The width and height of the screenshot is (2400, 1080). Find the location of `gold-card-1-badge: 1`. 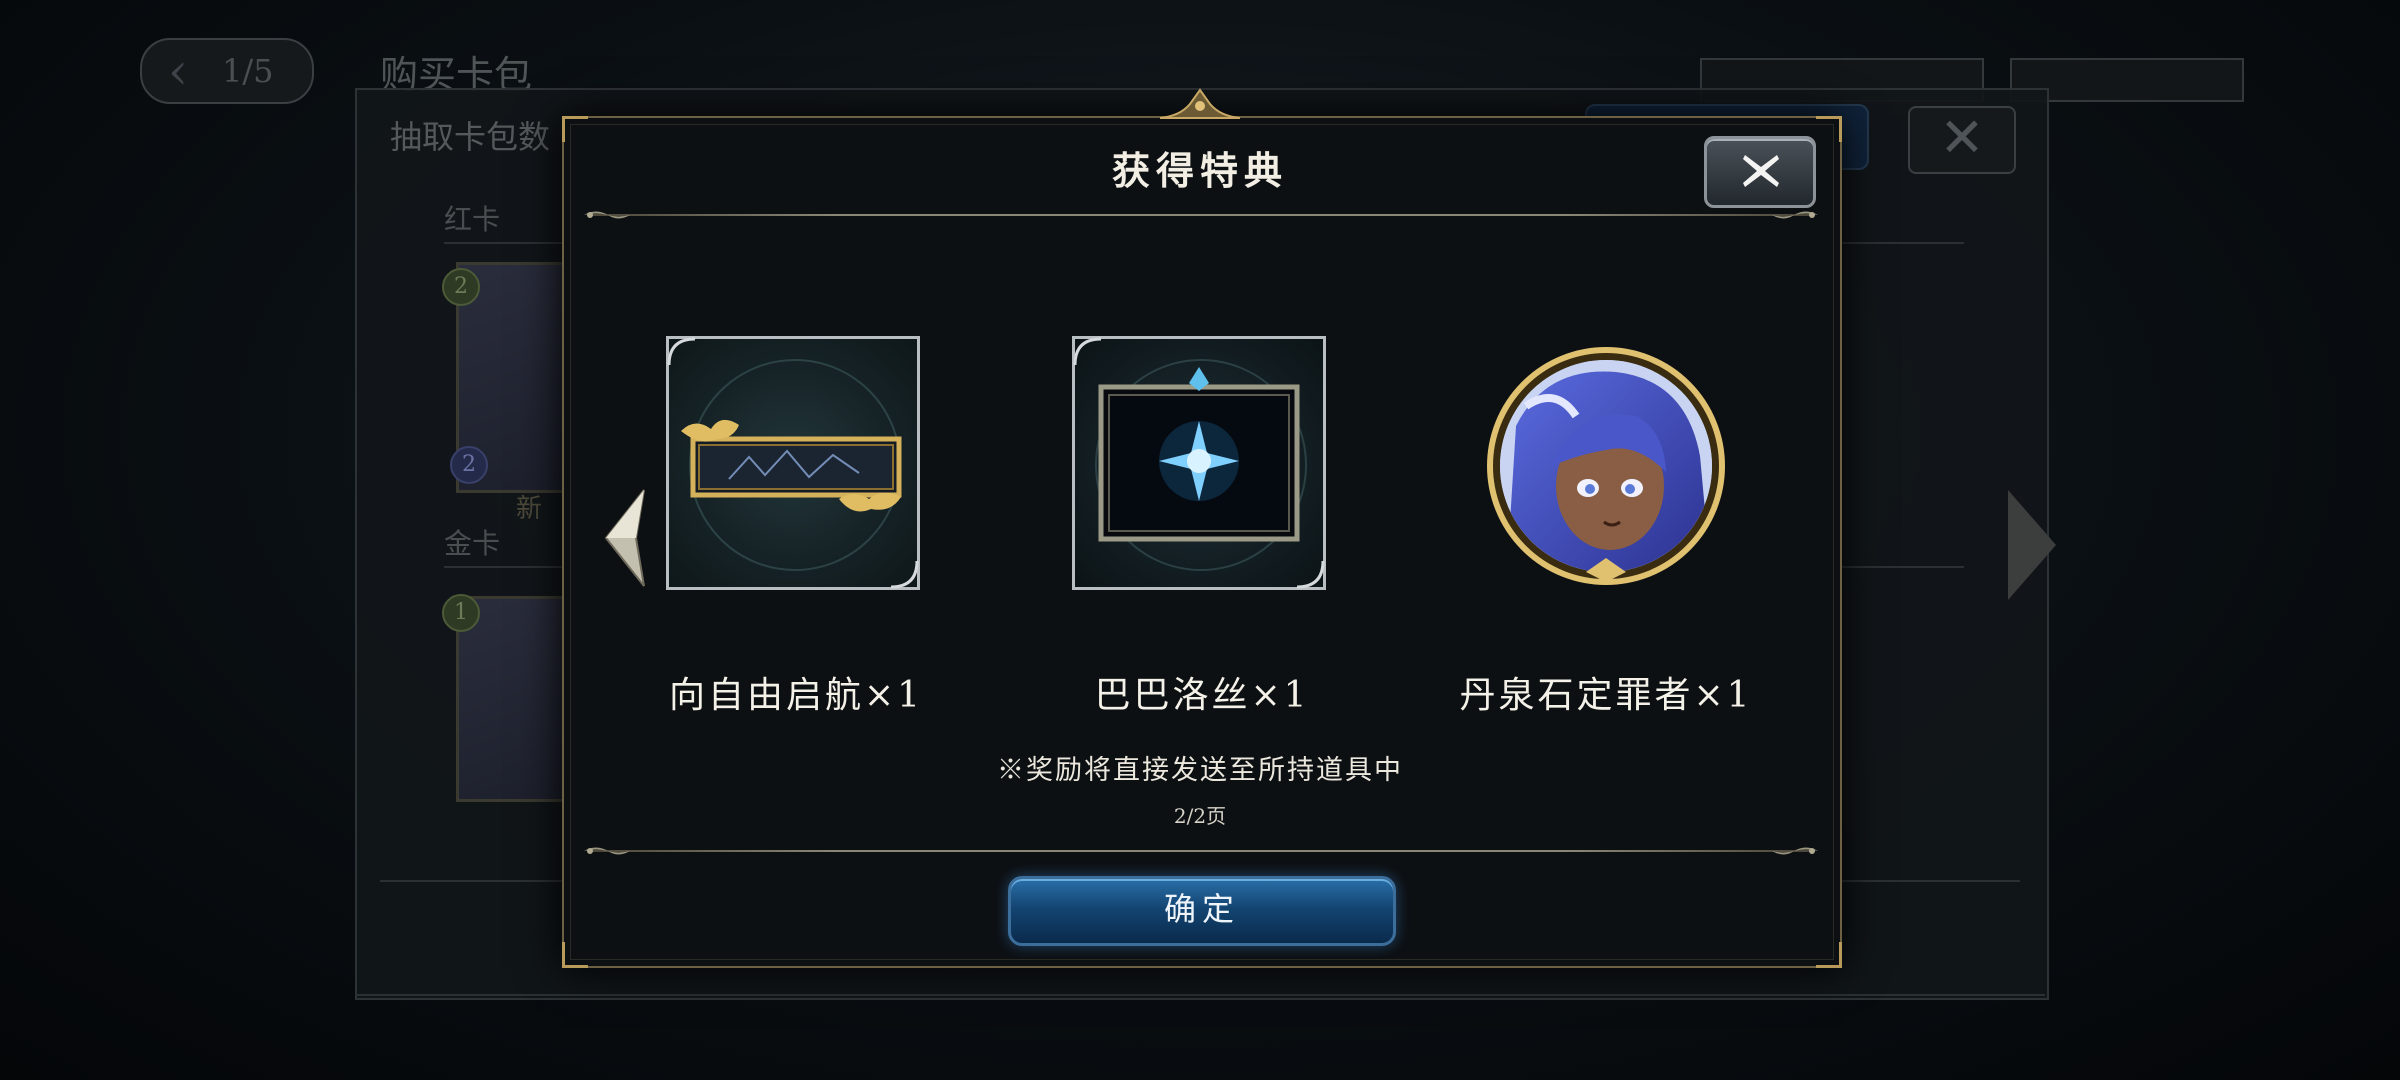

gold-card-1-badge: 1 is located at coordinates (461, 613).